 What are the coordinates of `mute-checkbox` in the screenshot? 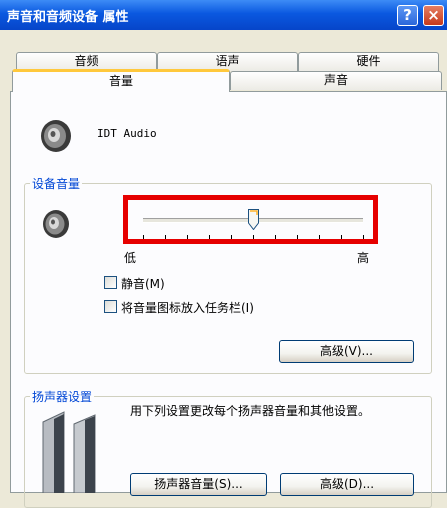 It's located at (110, 282).